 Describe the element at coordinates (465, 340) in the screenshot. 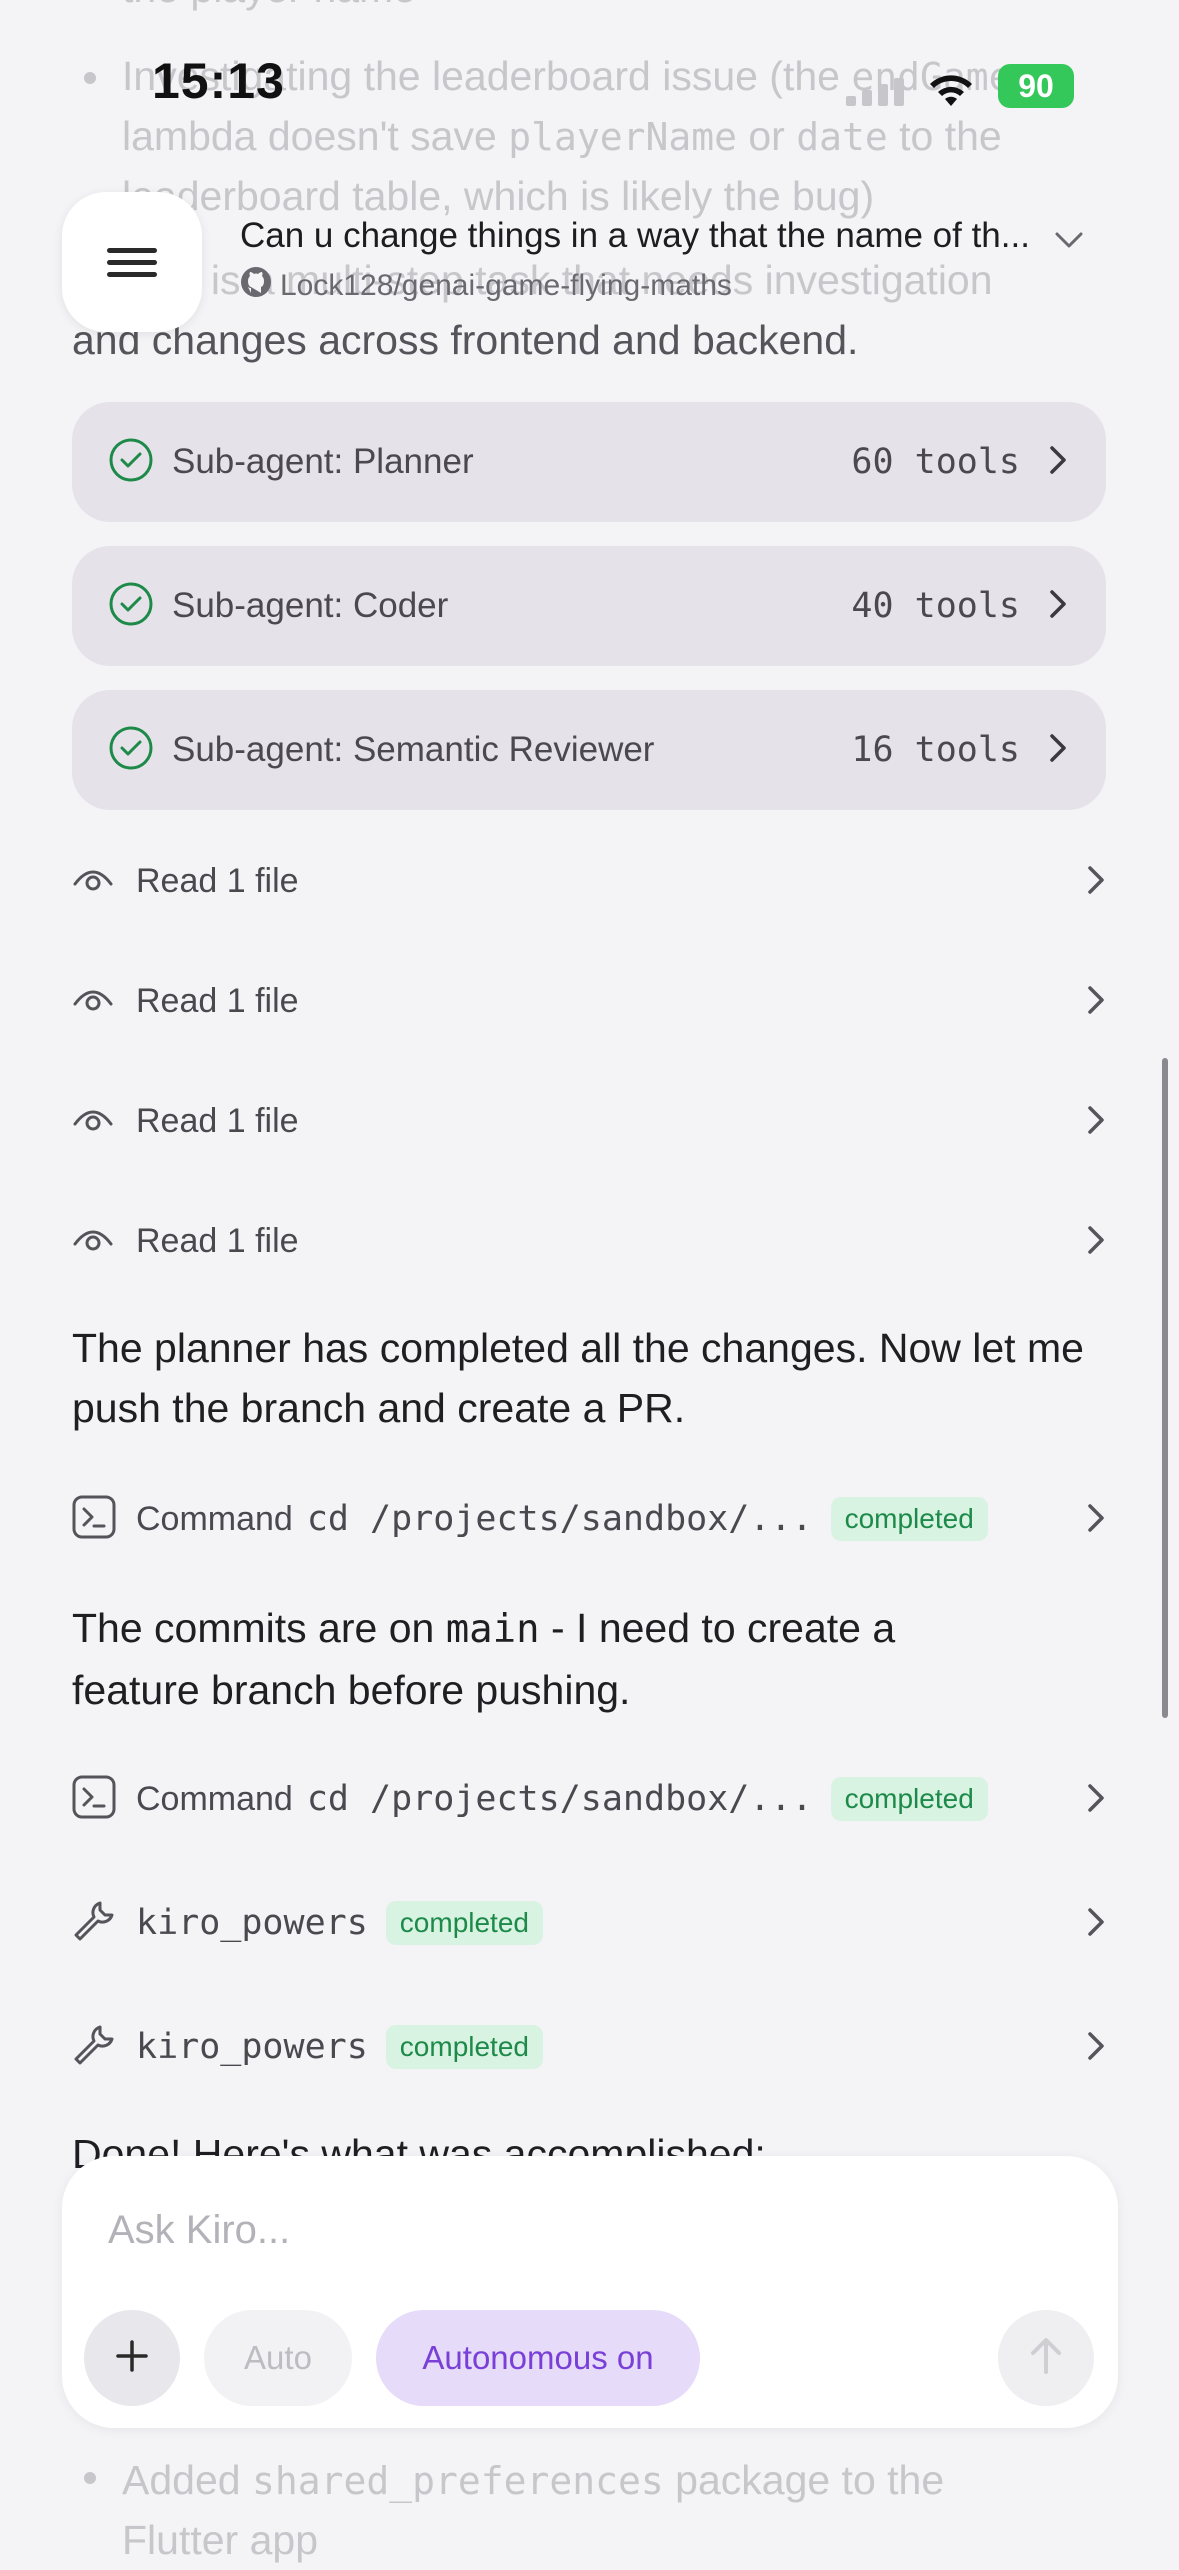

I see `background-text-line: and changes across frontend and backend.` at that location.